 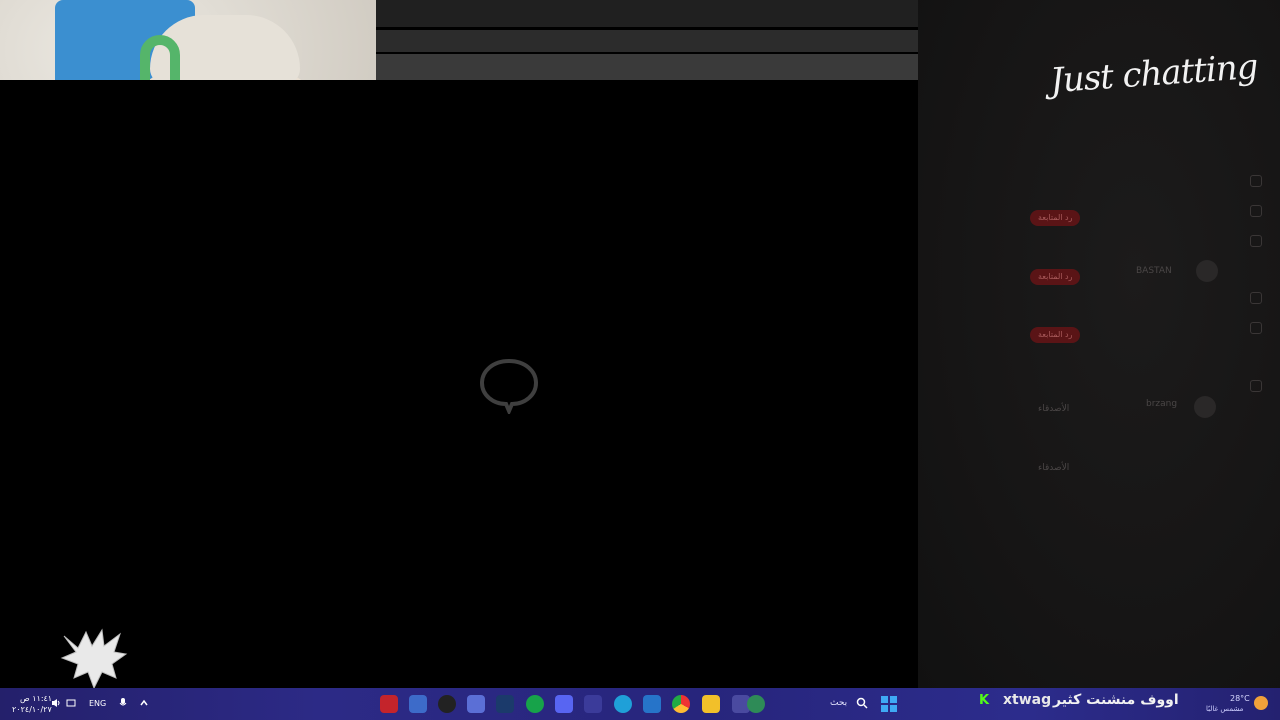 What do you see at coordinates (476, 704) in the screenshot?
I see `window-app-icon` at bounding box center [476, 704].